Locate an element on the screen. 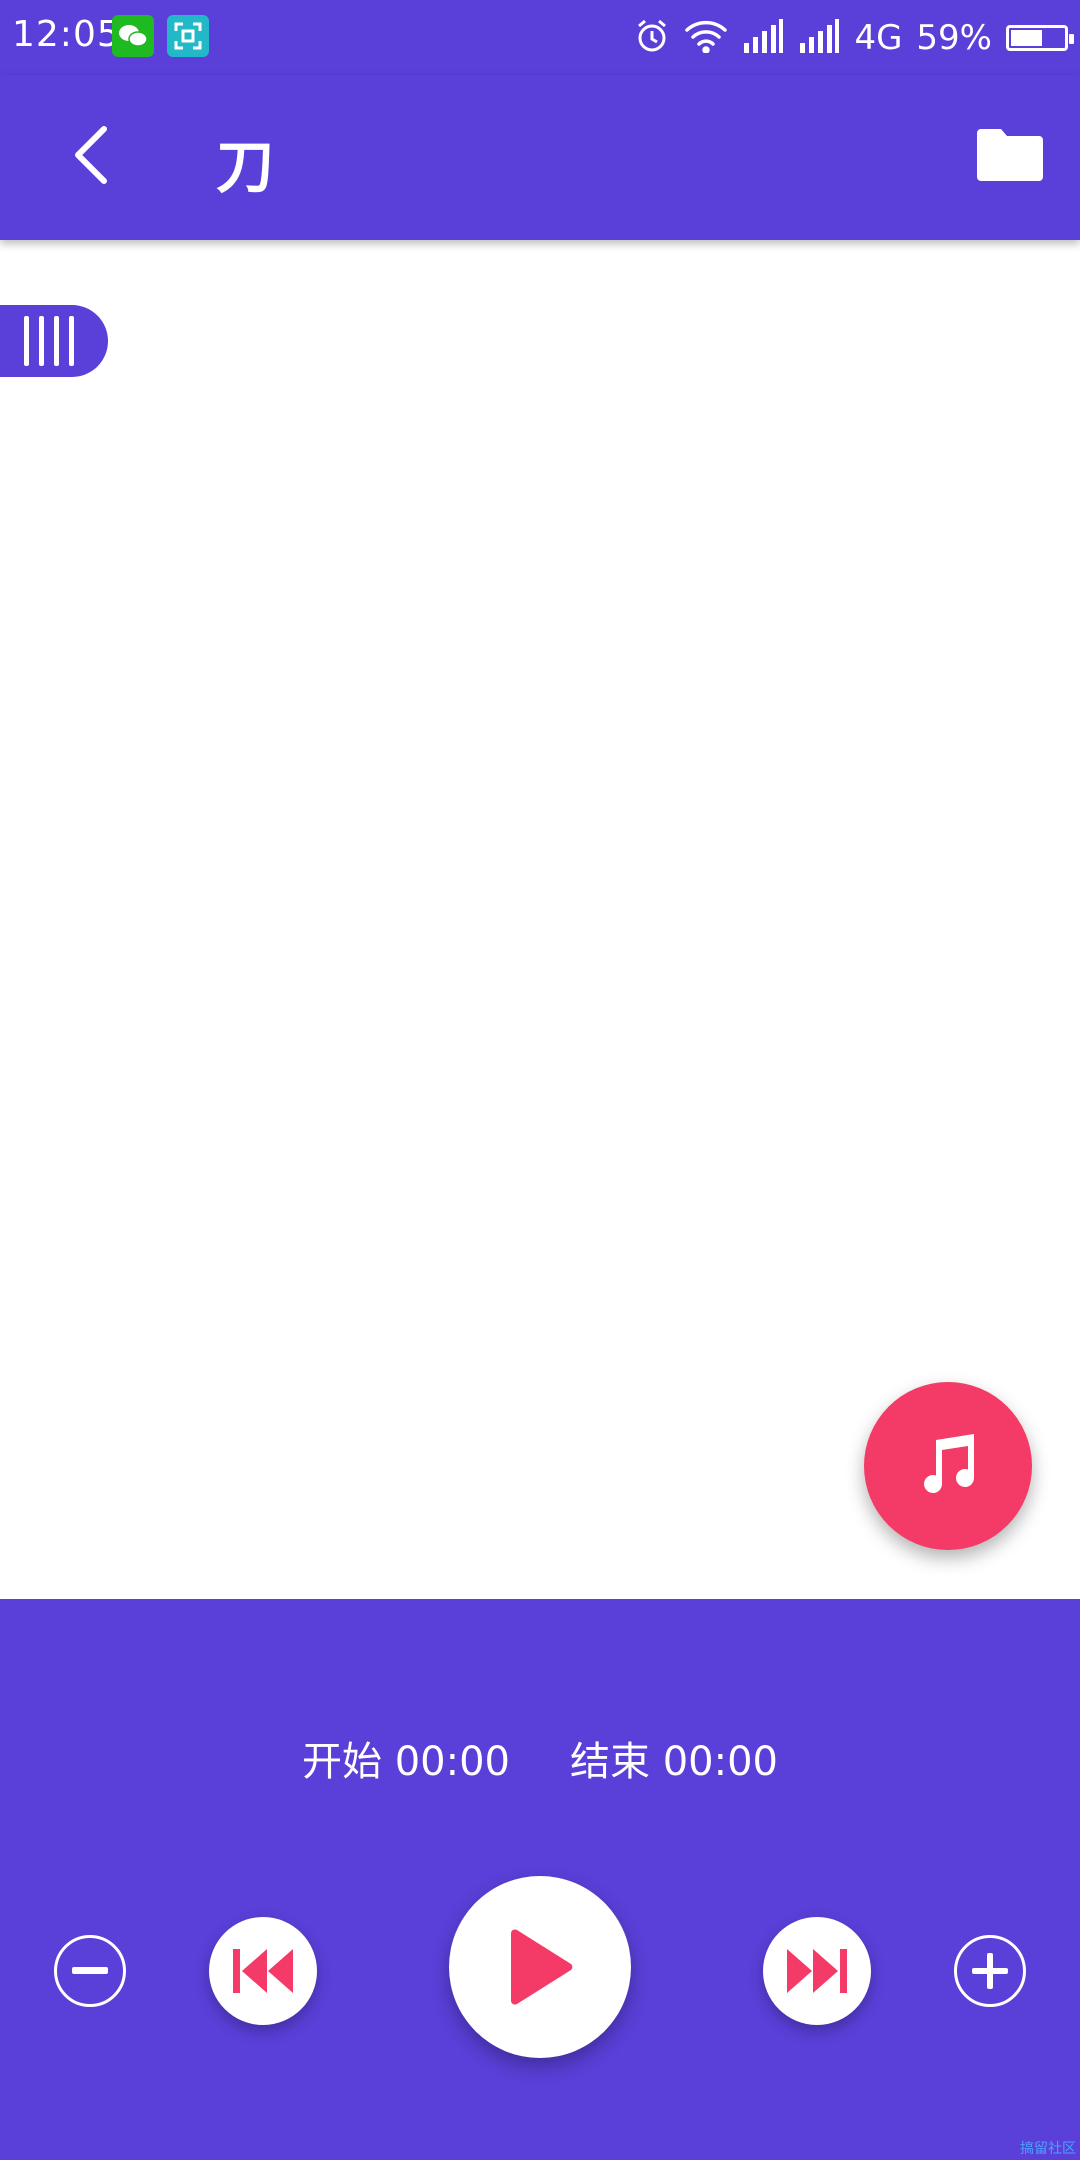 The width and height of the screenshot is (1080, 2160). start-time: 开始 00:00 is located at coordinates (406, 1762).